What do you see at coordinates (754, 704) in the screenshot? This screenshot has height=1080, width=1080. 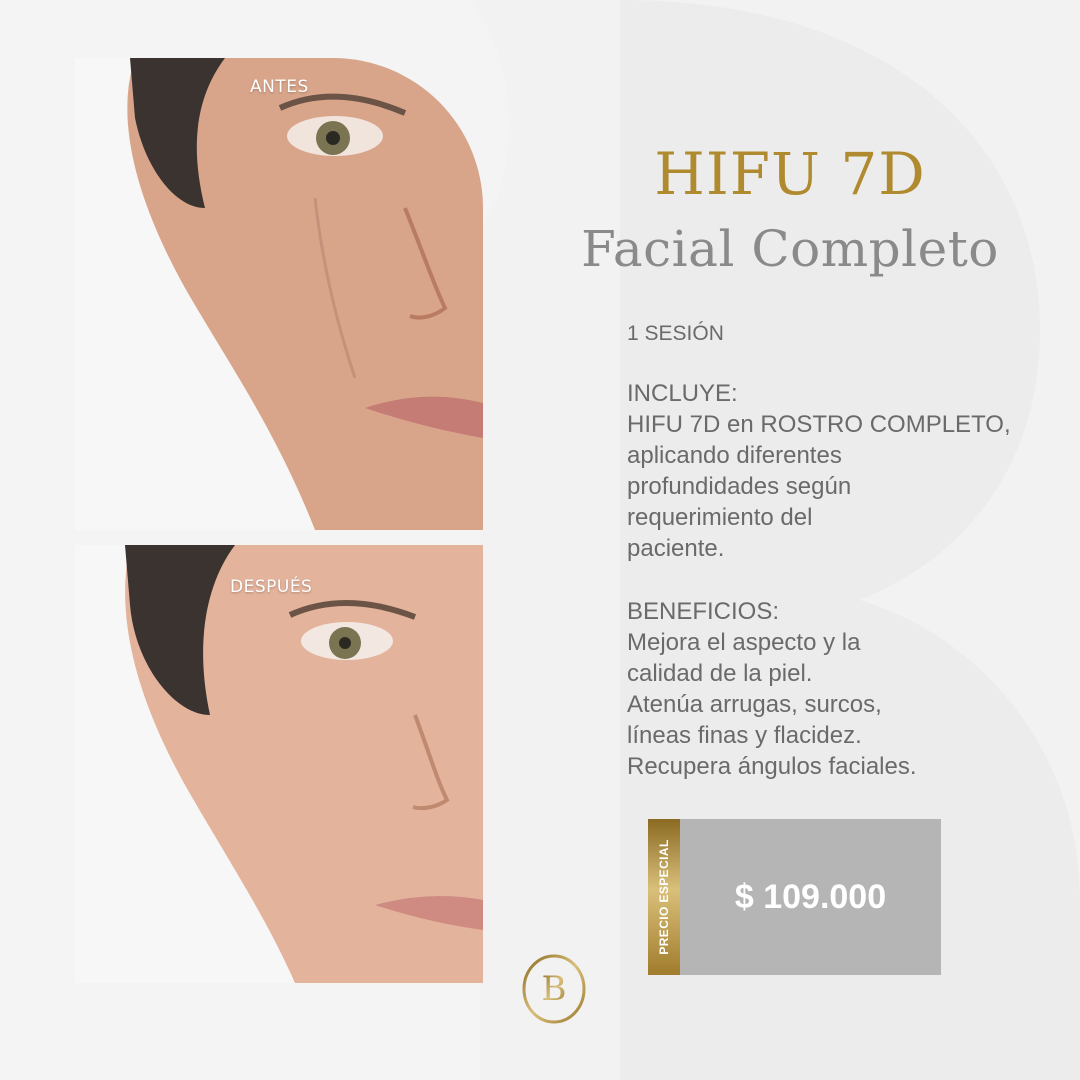 I see `benefits-line: Atenúa arrugas, surcos,` at bounding box center [754, 704].